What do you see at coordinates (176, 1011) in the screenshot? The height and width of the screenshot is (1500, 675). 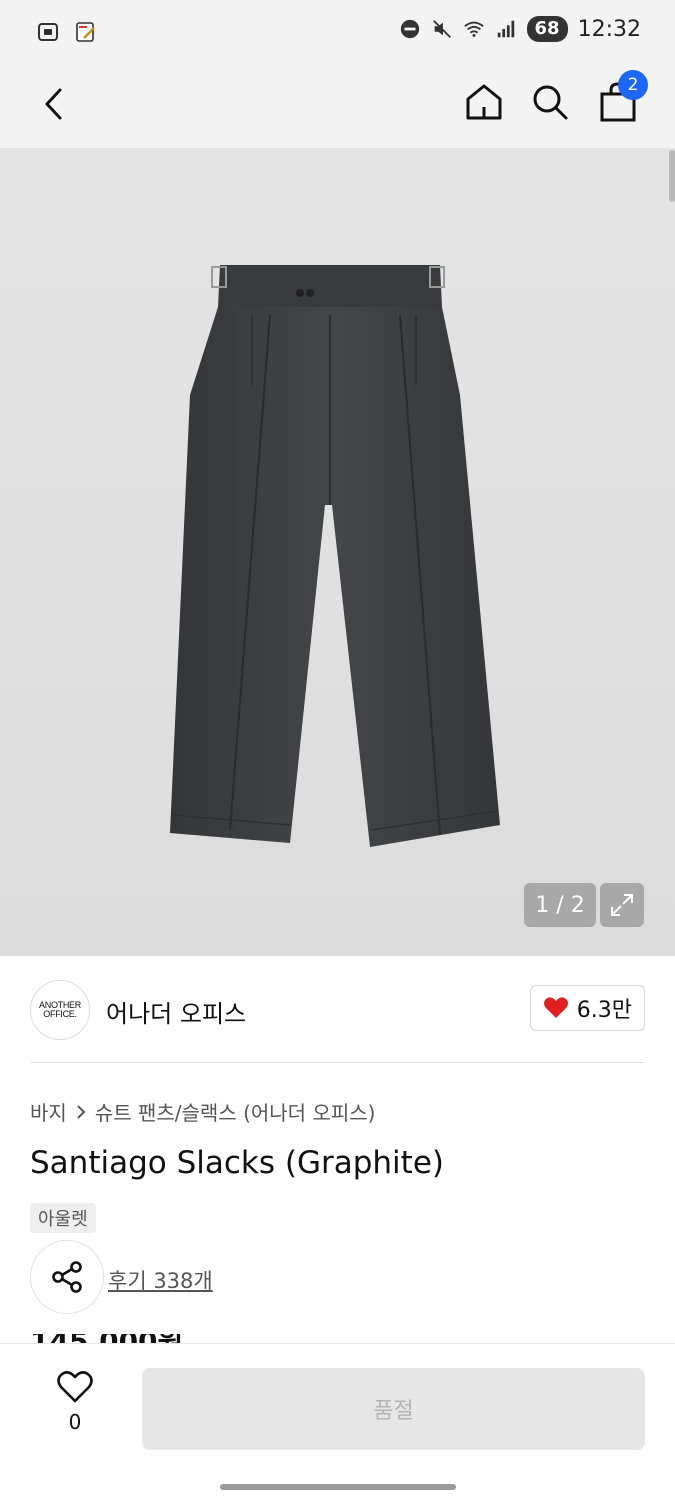 I see `brand-name: 어나더 오피스` at bounding box center [176, 1011].